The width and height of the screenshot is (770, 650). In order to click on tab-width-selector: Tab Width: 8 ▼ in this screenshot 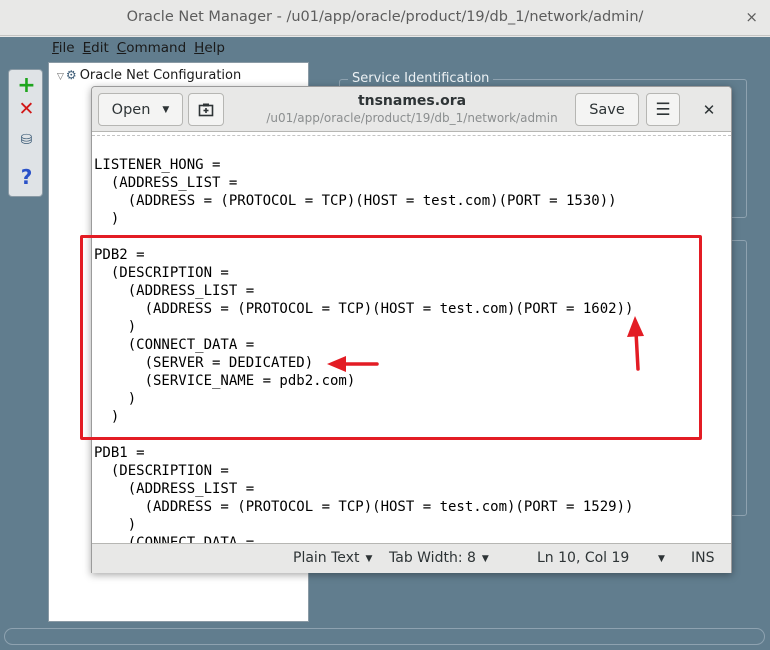, I will do `click(439, 558)`.